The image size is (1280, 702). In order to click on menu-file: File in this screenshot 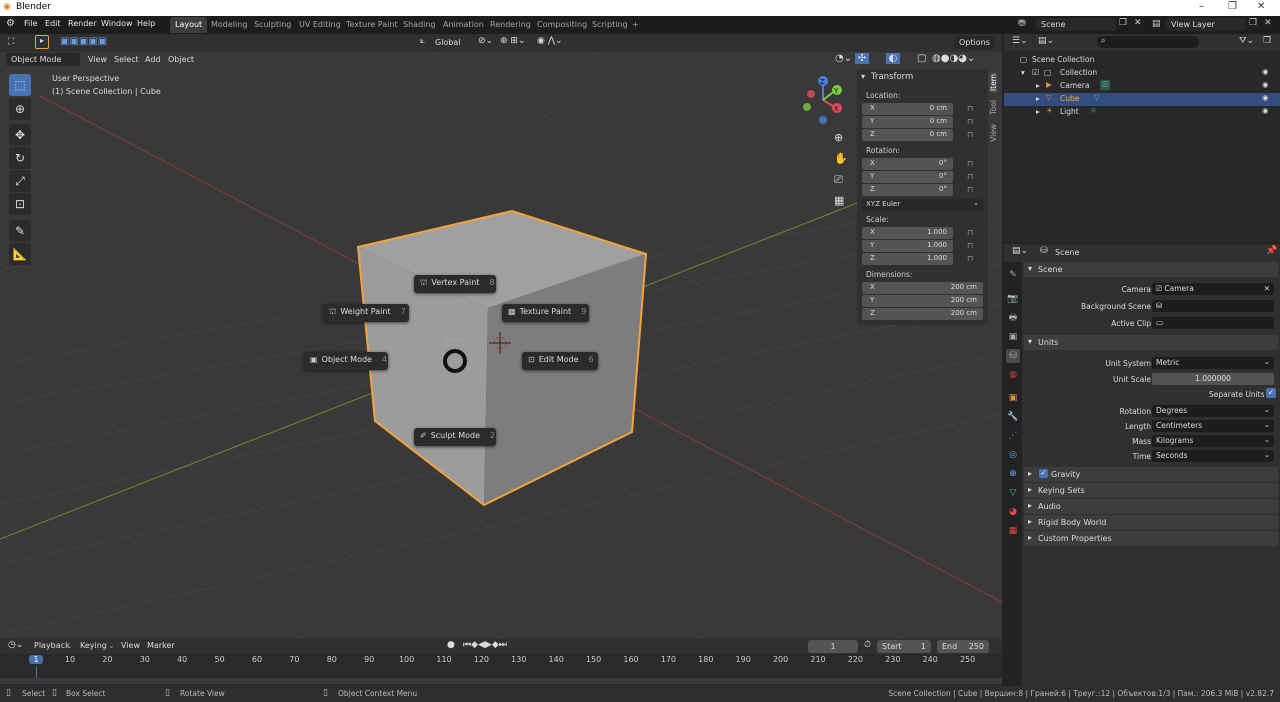, I will do `click(30, 23)`.